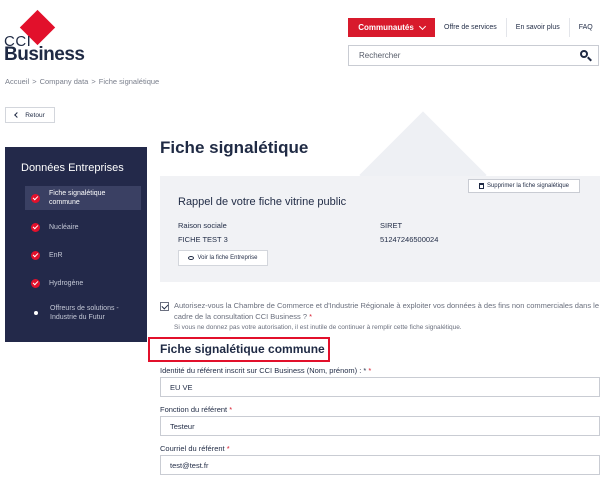  What do you see at coordinates (227, 258) in the screenshot?
I see `view-fiche-label: Voir la fiche Entreprise` at bounding box center [227, 258].